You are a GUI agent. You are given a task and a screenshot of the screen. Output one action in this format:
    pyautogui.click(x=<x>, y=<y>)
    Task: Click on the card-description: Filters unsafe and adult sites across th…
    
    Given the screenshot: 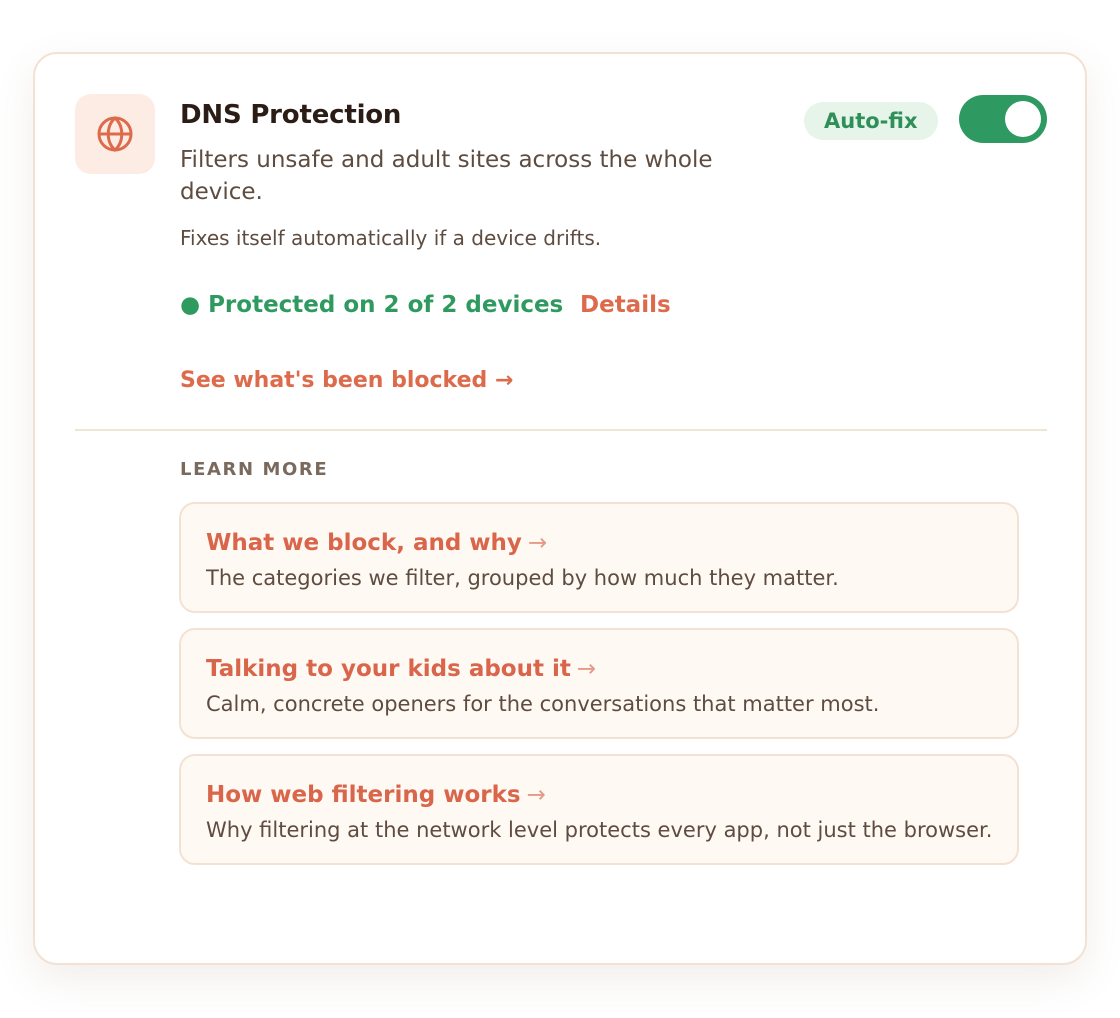 What is the action you would take?
    pyautogui.click(x=446, y=176)
    